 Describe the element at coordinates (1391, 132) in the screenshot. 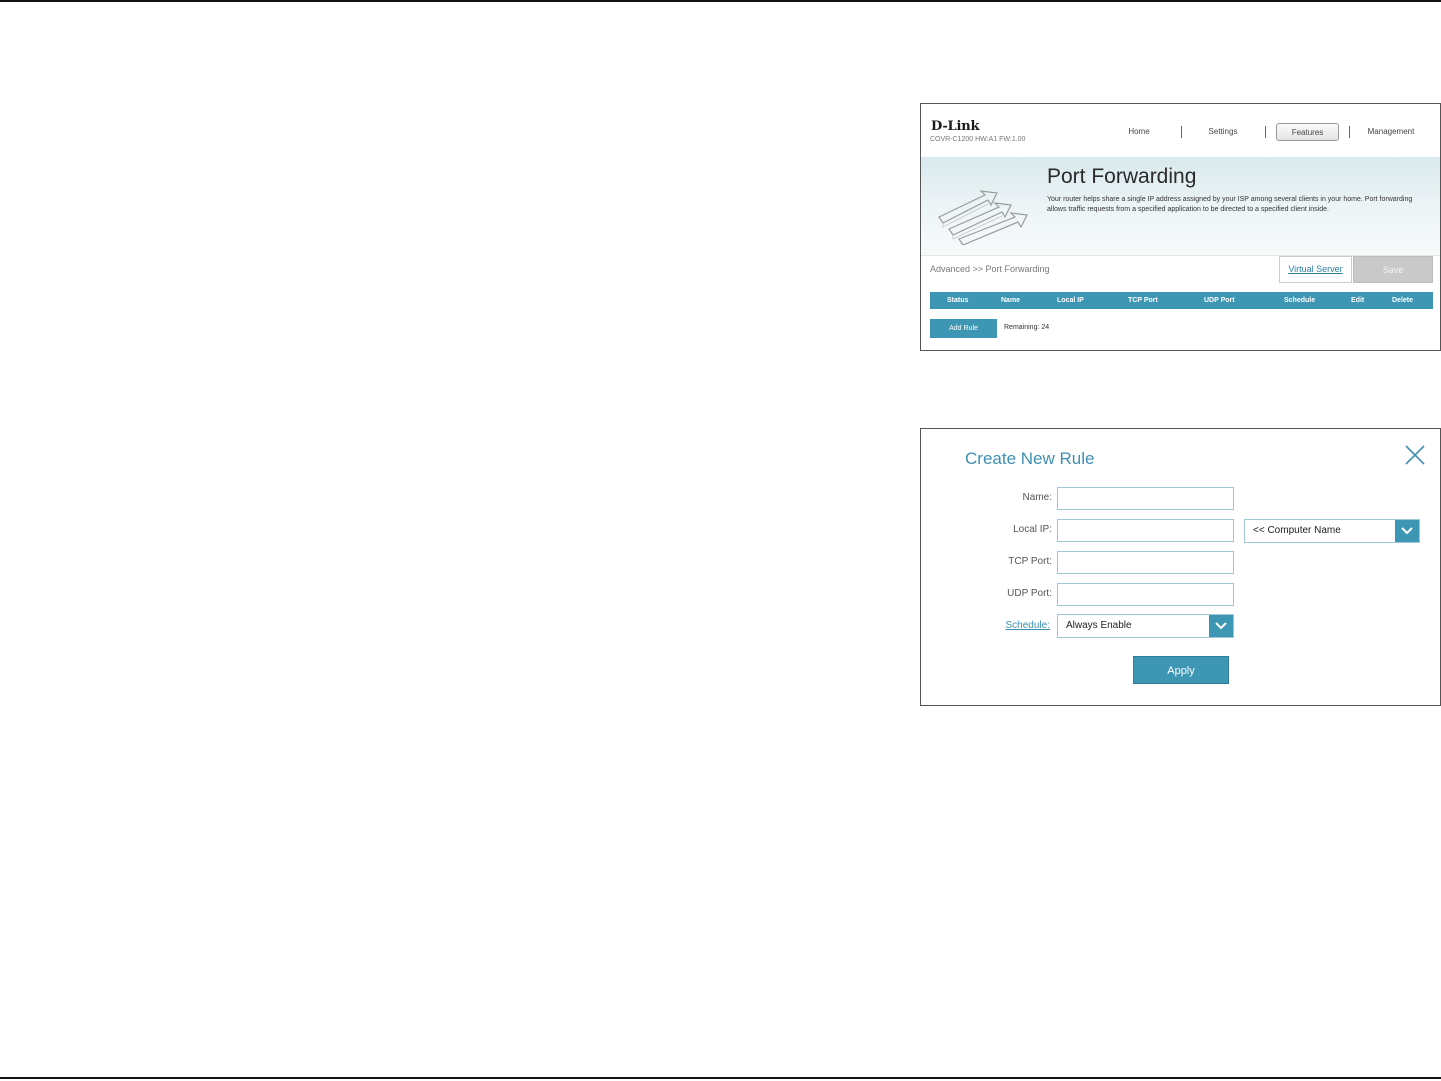

I see `nav-management: Management` at that location.